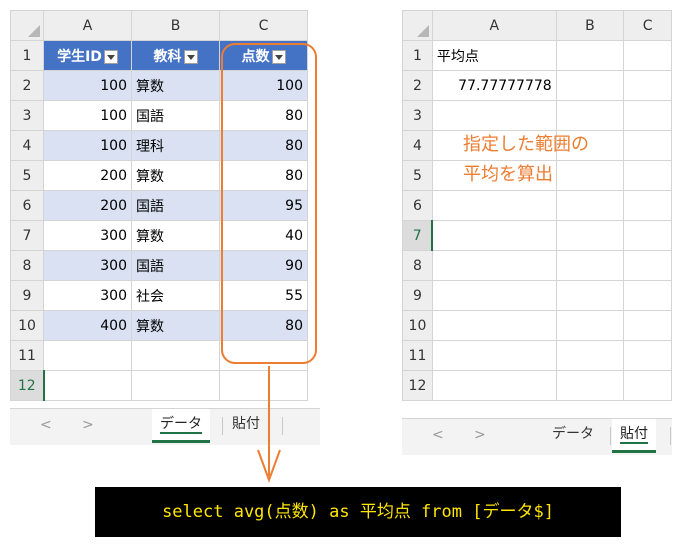 The width and height of the screenshot is (689, 545). I want to click on cell-subject: 理科, so click(175, 145).